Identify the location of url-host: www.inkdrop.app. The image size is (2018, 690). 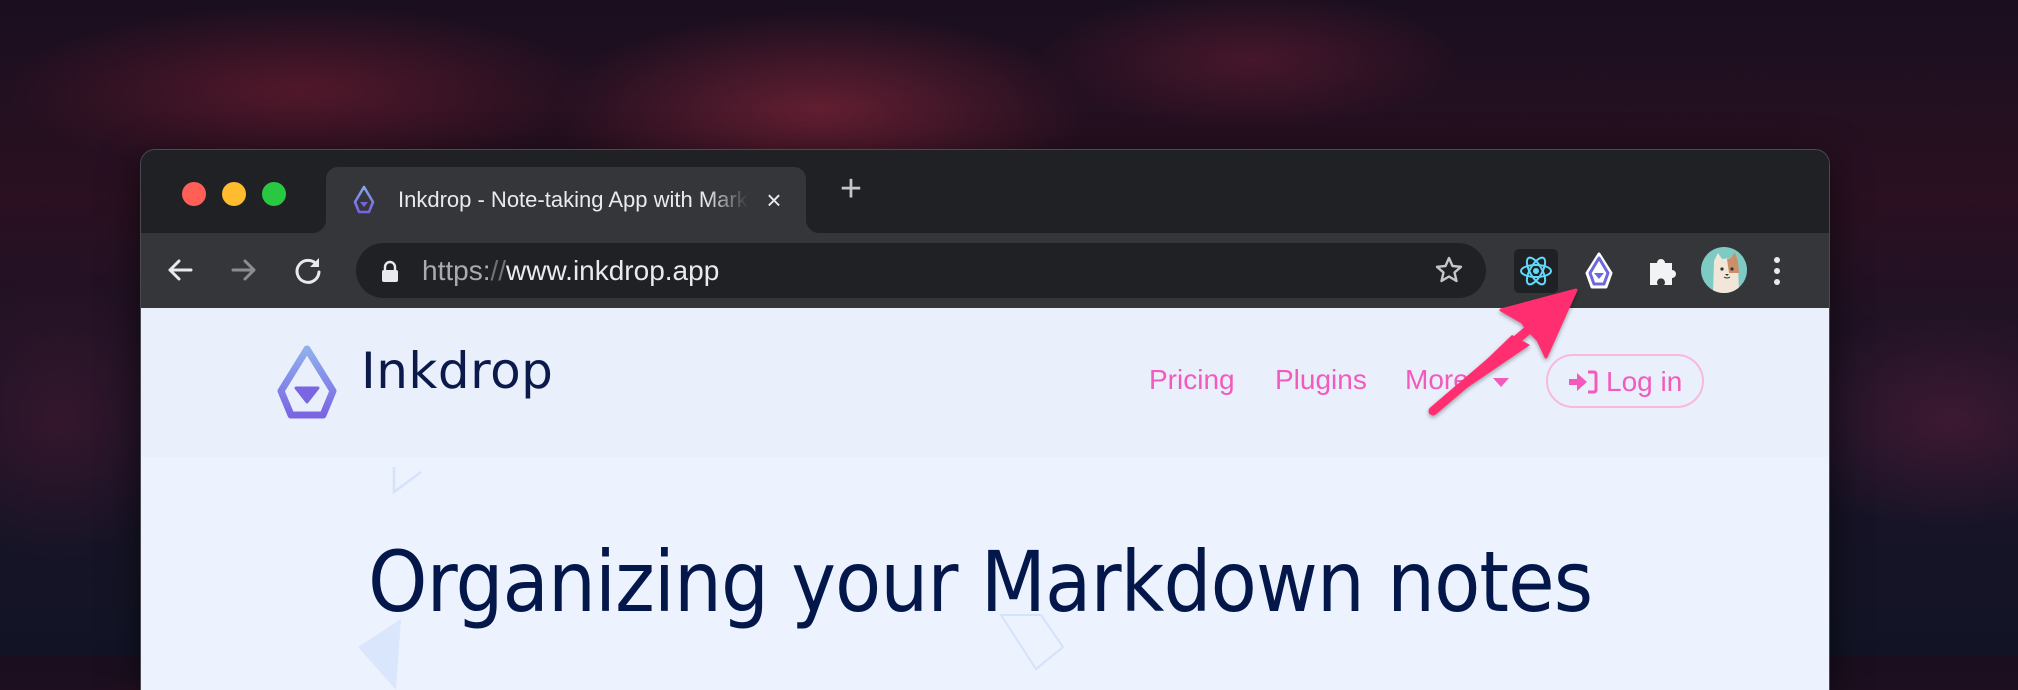
(613, 270).